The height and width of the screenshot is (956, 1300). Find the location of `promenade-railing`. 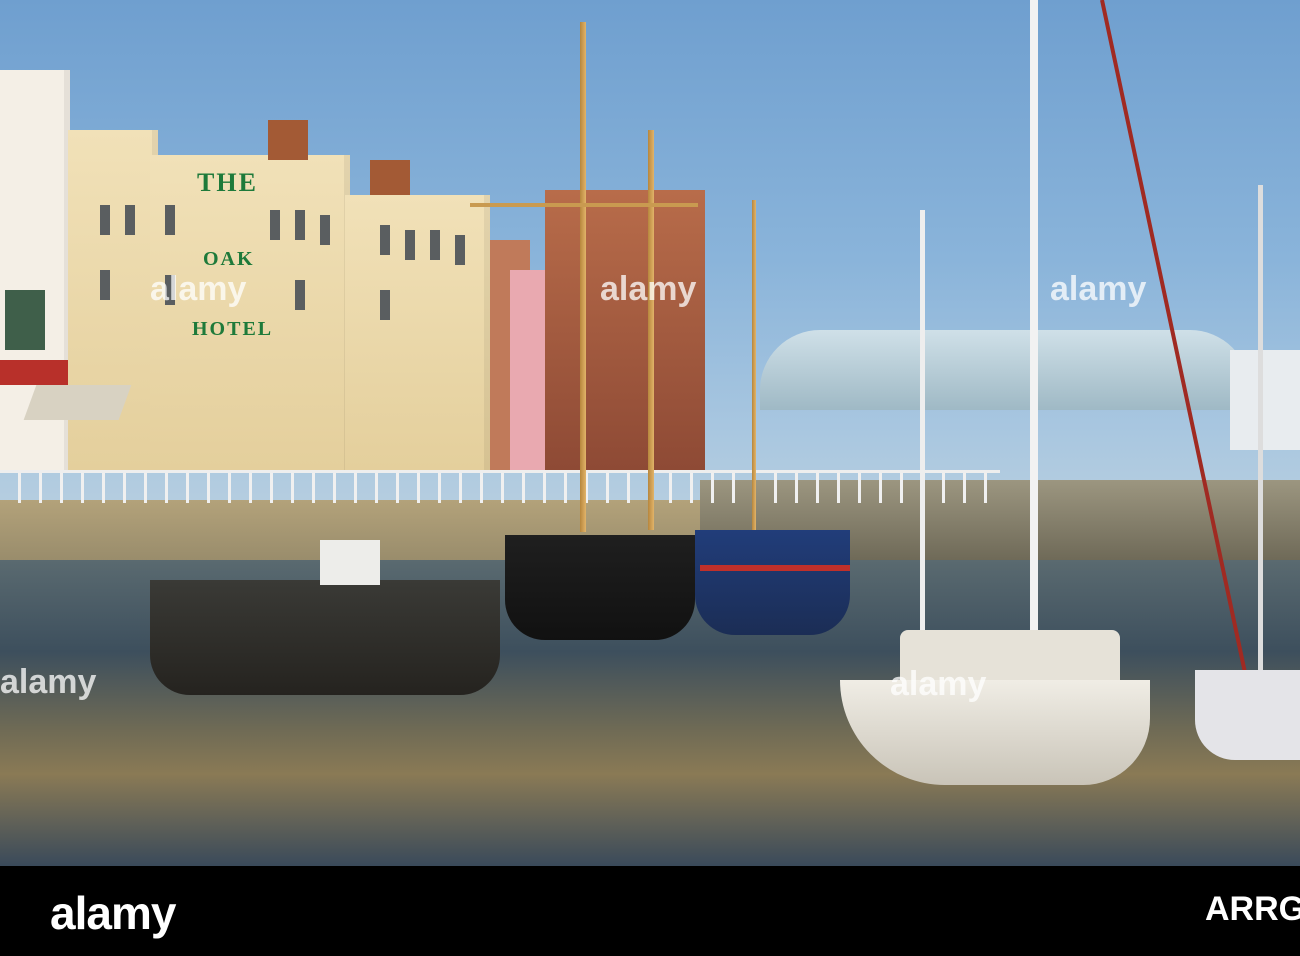

promenade-railing is located at coordinates (500, 486).